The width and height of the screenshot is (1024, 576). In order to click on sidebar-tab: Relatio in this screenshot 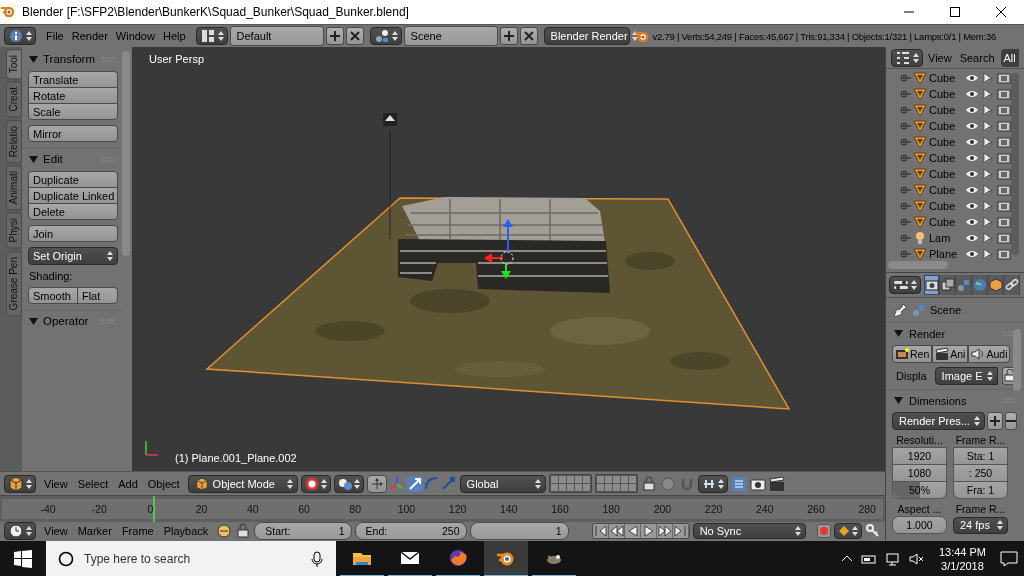, I will do `click(14, 141)`.